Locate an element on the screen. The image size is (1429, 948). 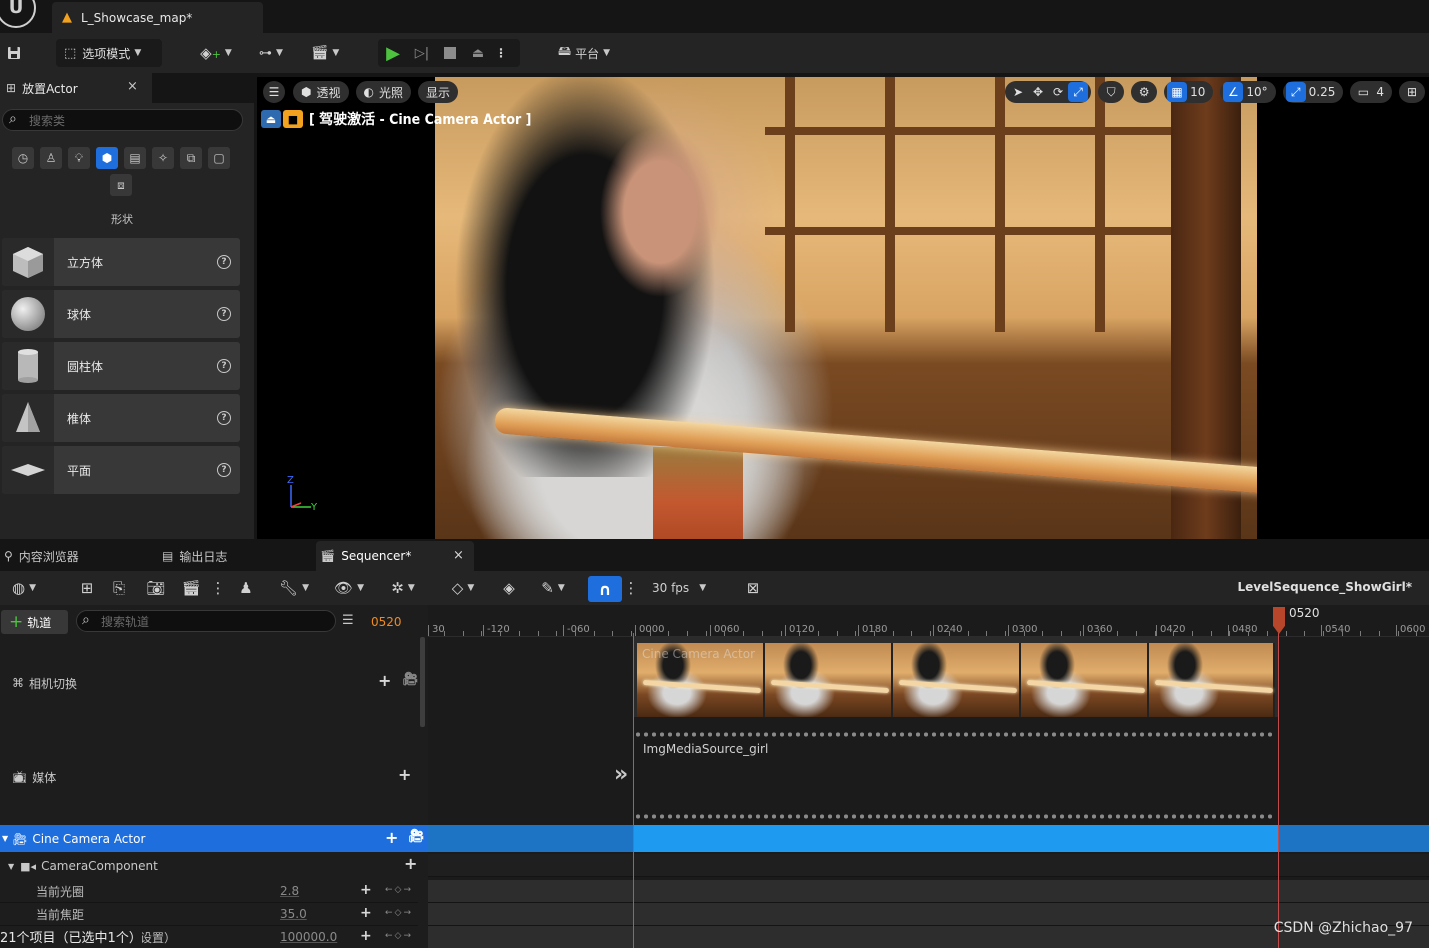
double-chevron-icon: » is located at coordinates (621, 774).